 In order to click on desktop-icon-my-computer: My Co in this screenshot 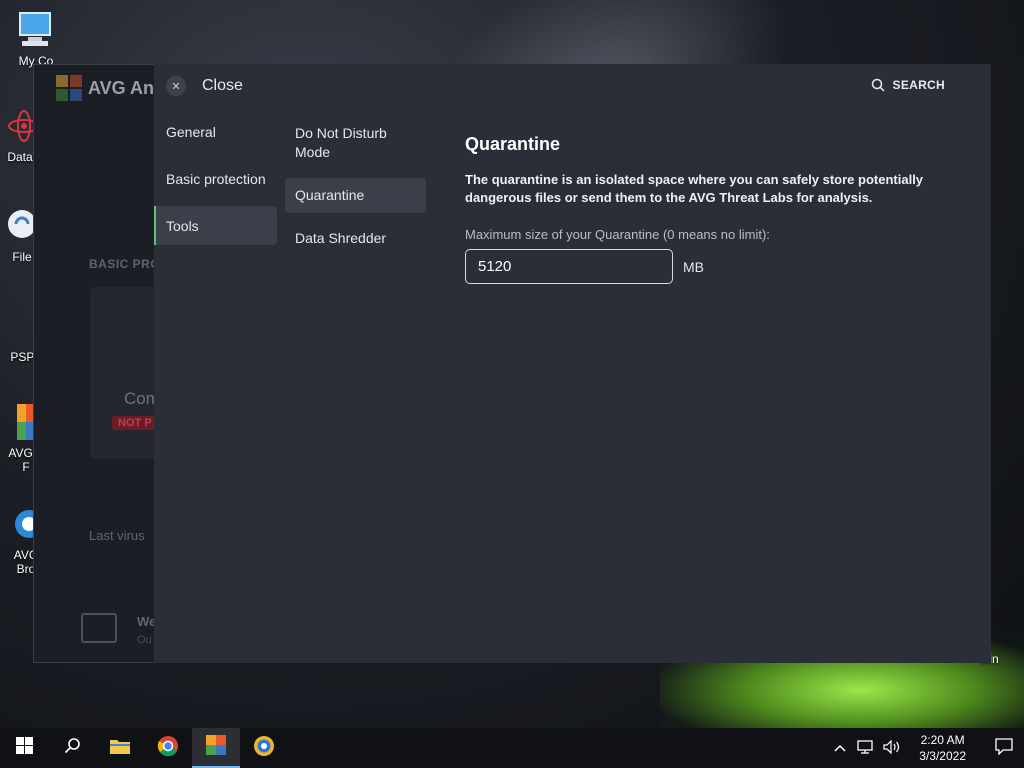, I will do `click(37, 39)`.